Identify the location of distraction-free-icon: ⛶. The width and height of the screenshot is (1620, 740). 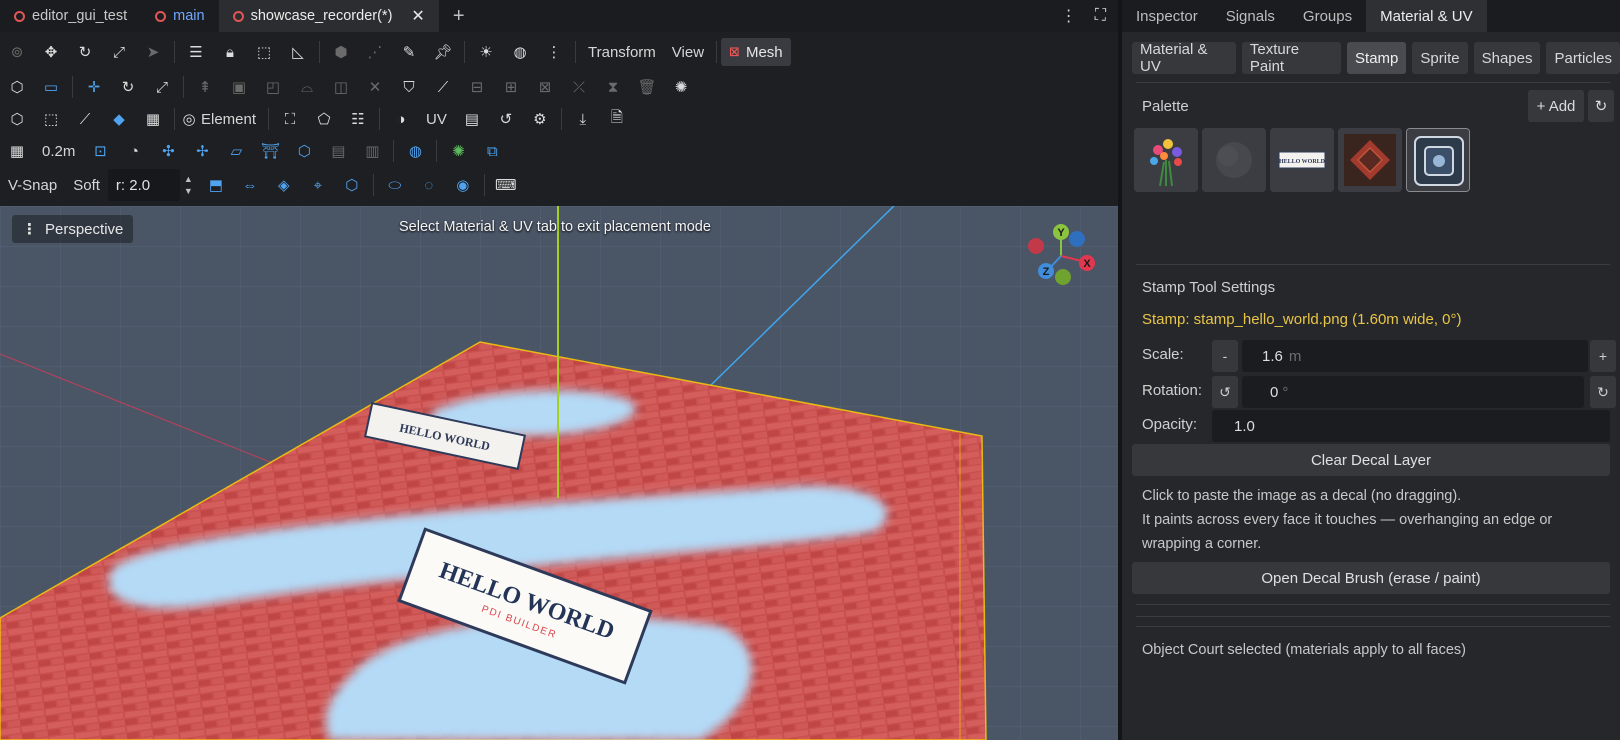
(1100, 16).